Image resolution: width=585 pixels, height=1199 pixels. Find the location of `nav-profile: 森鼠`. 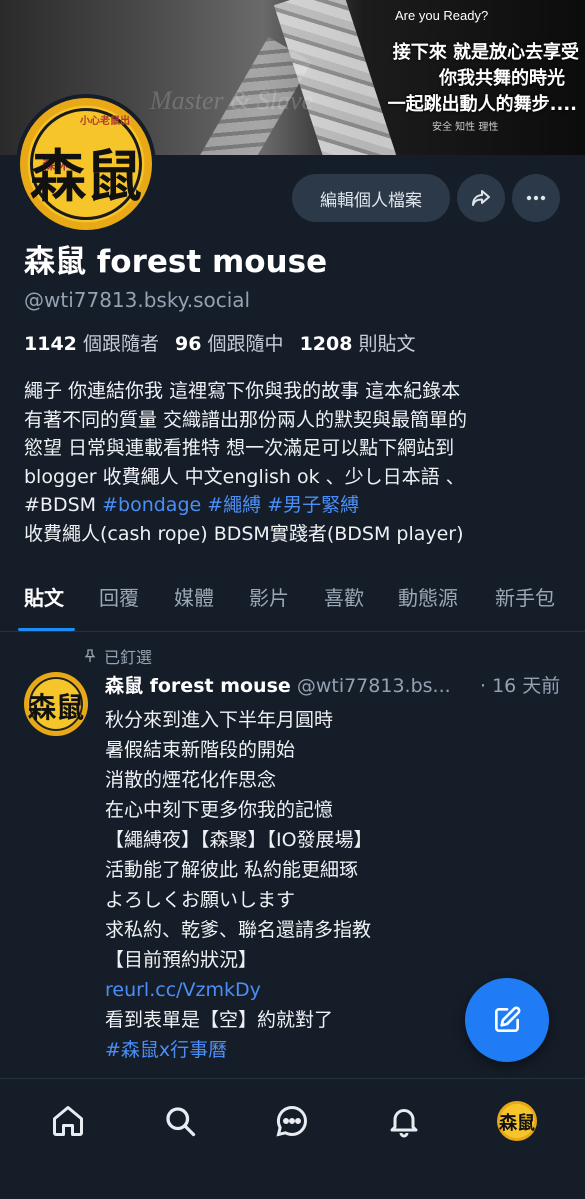

nav-profile: 森鼠 is located at coordinates (517, 1121).